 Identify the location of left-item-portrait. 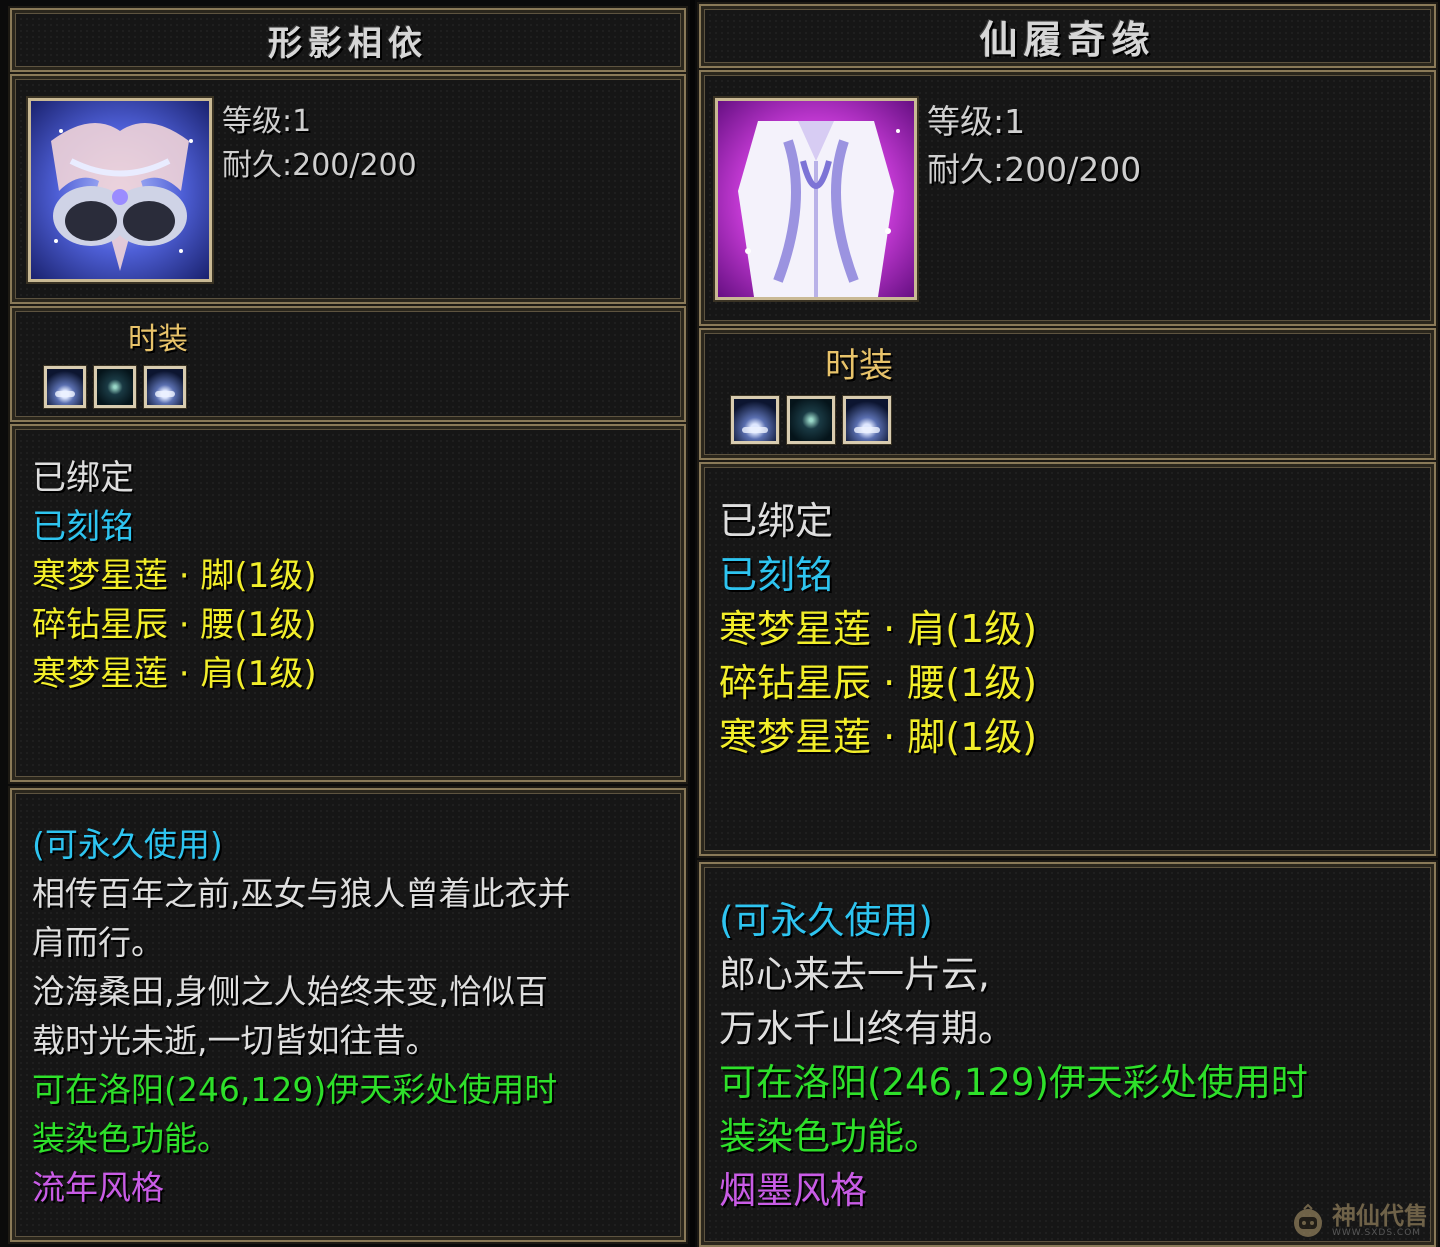
(120, 190).